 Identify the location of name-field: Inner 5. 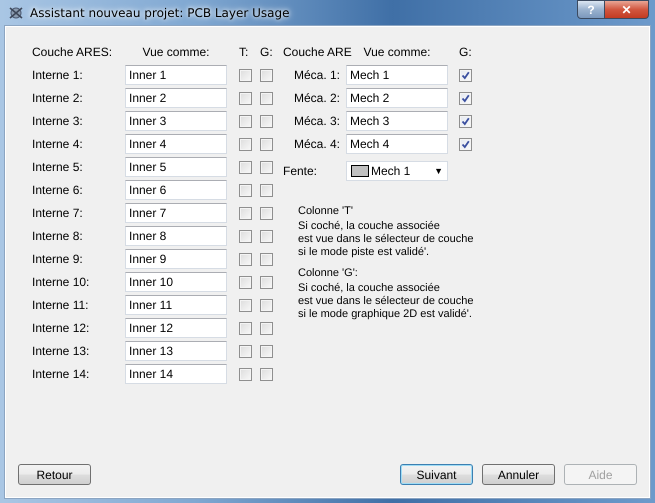
(176, 167).